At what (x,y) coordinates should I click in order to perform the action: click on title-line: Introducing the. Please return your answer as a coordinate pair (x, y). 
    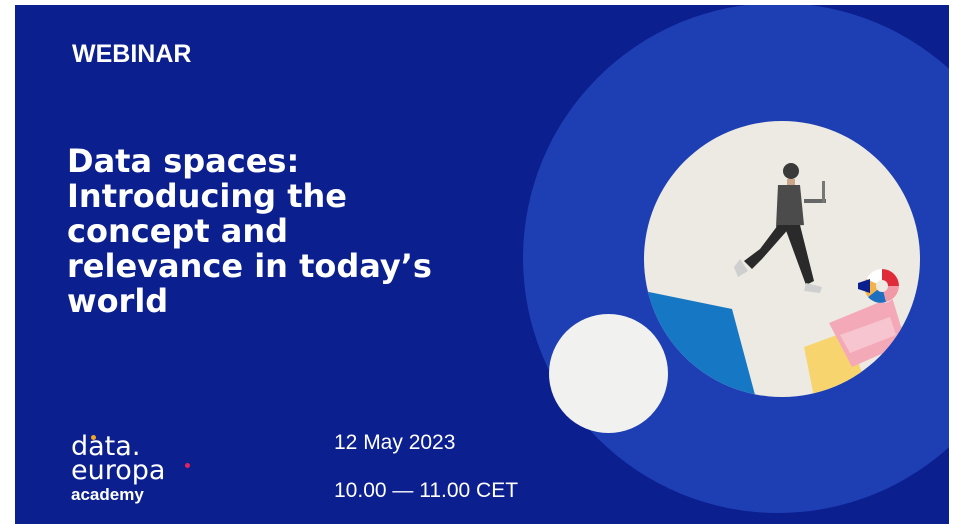
    Looking at the image, I should click on (207, 196).